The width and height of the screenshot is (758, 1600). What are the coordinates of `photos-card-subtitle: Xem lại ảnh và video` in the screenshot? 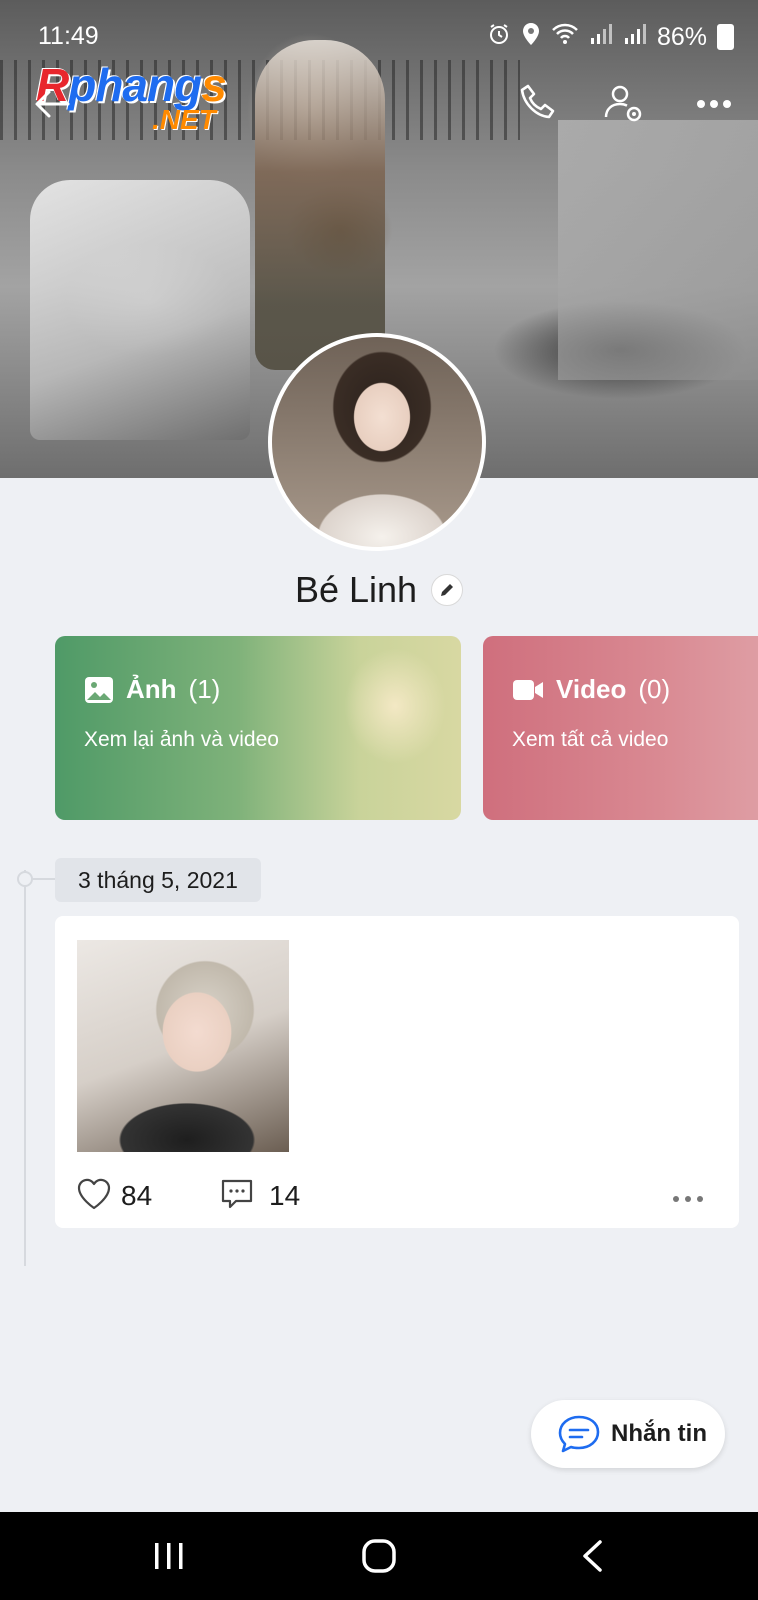 It's located at (181, 739).